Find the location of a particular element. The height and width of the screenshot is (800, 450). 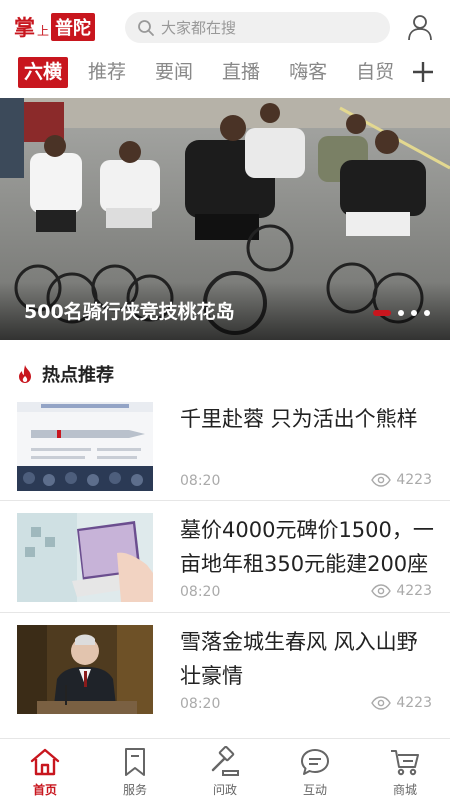

app-logo: 掌 上 普陀 is located at coordinates (55, 27).